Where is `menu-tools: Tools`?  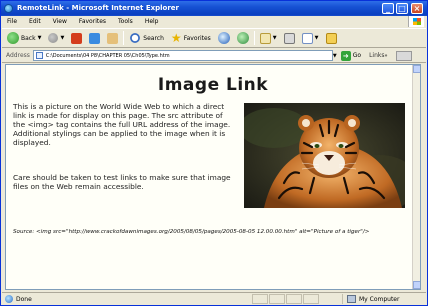
menu-tools: Tools is located at coordinates (125, 21).